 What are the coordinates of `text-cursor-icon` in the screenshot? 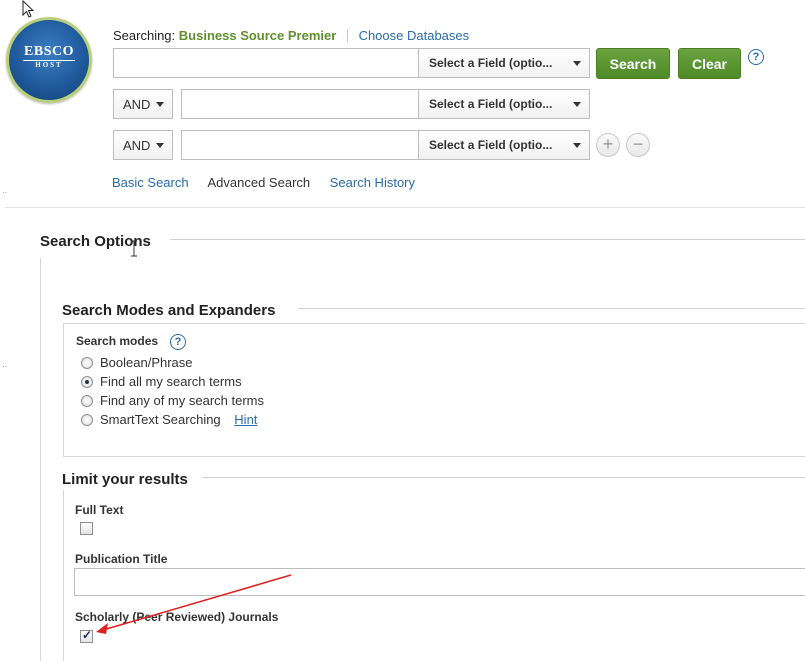 It's located at (134, 248).